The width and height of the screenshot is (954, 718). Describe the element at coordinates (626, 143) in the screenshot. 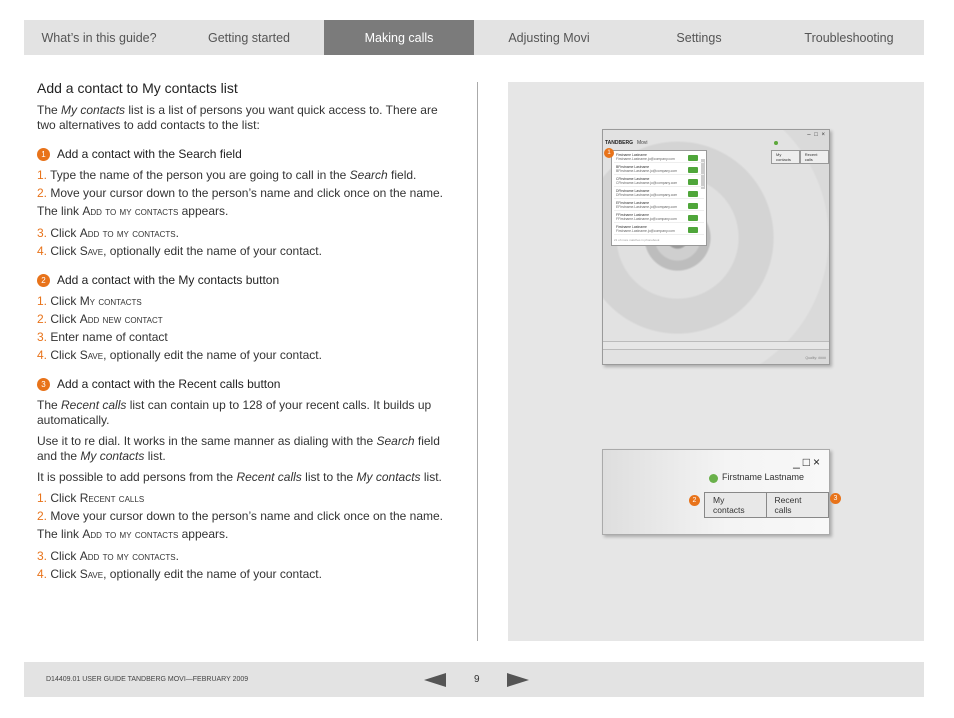

I see `movi-brand: TANDBERG Movi` at that location.